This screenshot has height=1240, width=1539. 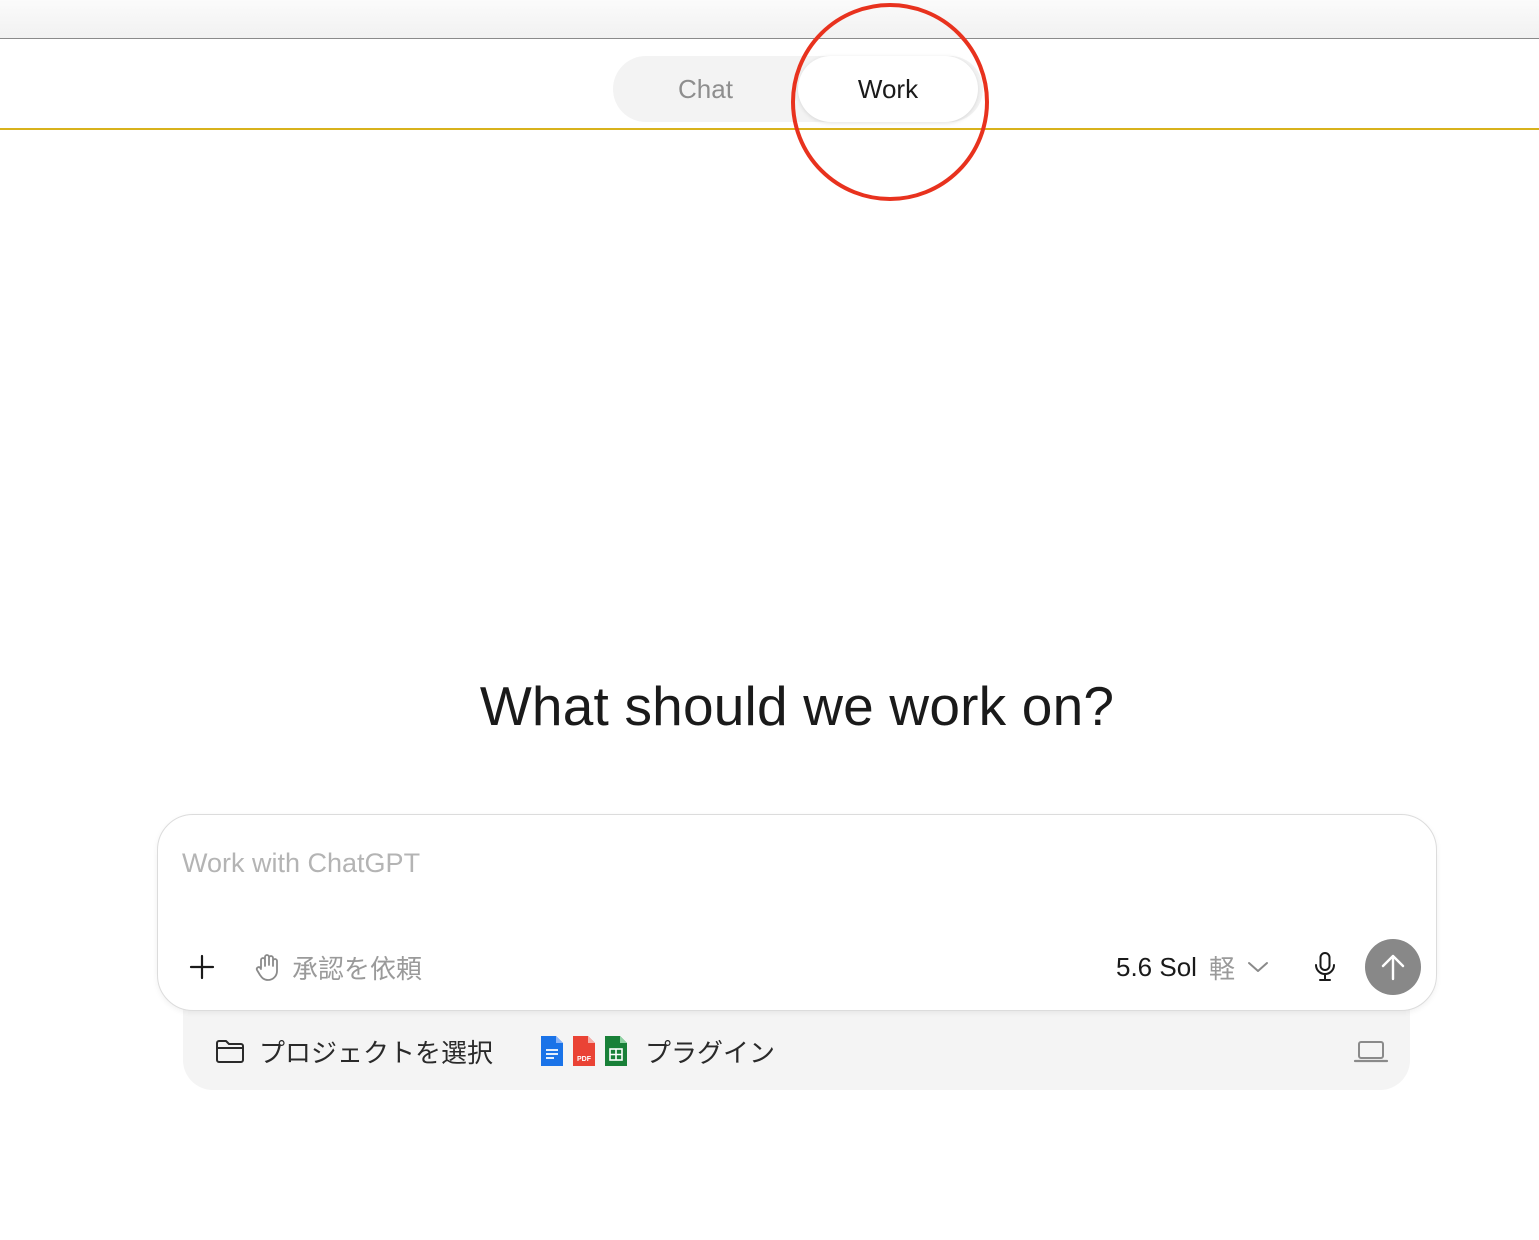 What do you see at coordinates (552, 1051) in the screenshot?
I see `docs-icon` at bounding box center [552, 1051].